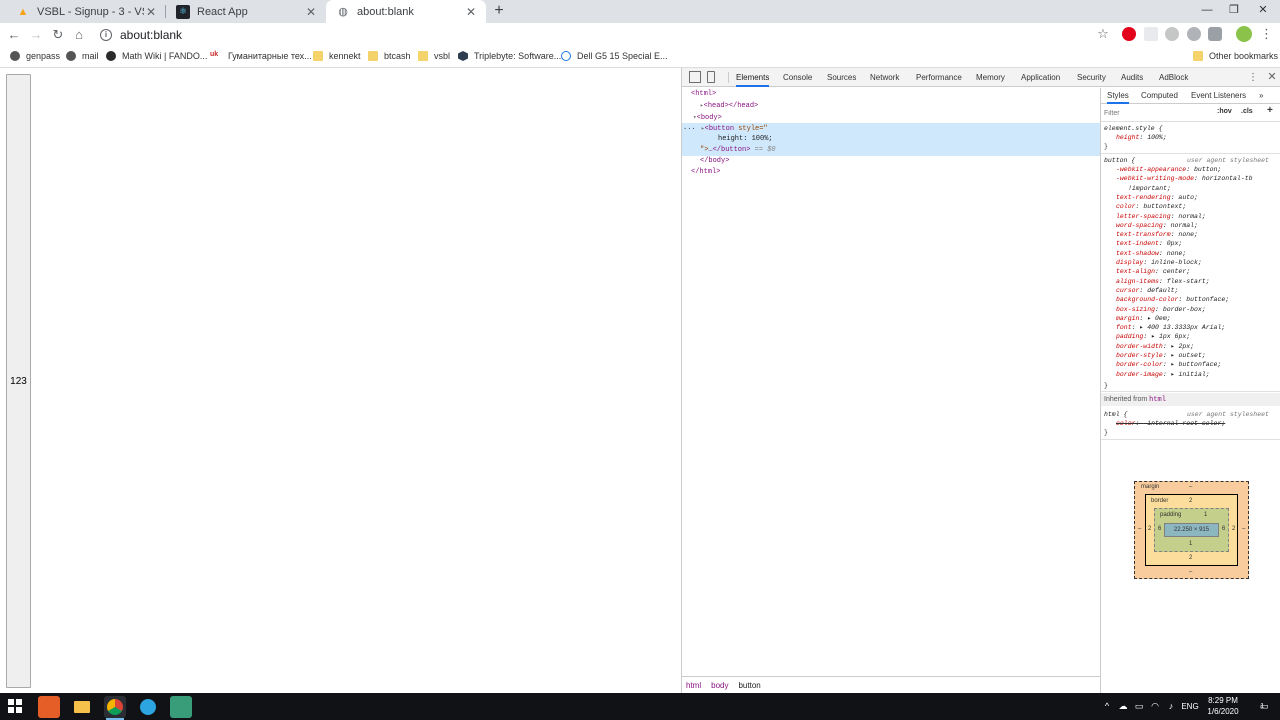  Describe the element at coordinates (14, 35) in the screenshot. I see `back-button: ←` at that location.